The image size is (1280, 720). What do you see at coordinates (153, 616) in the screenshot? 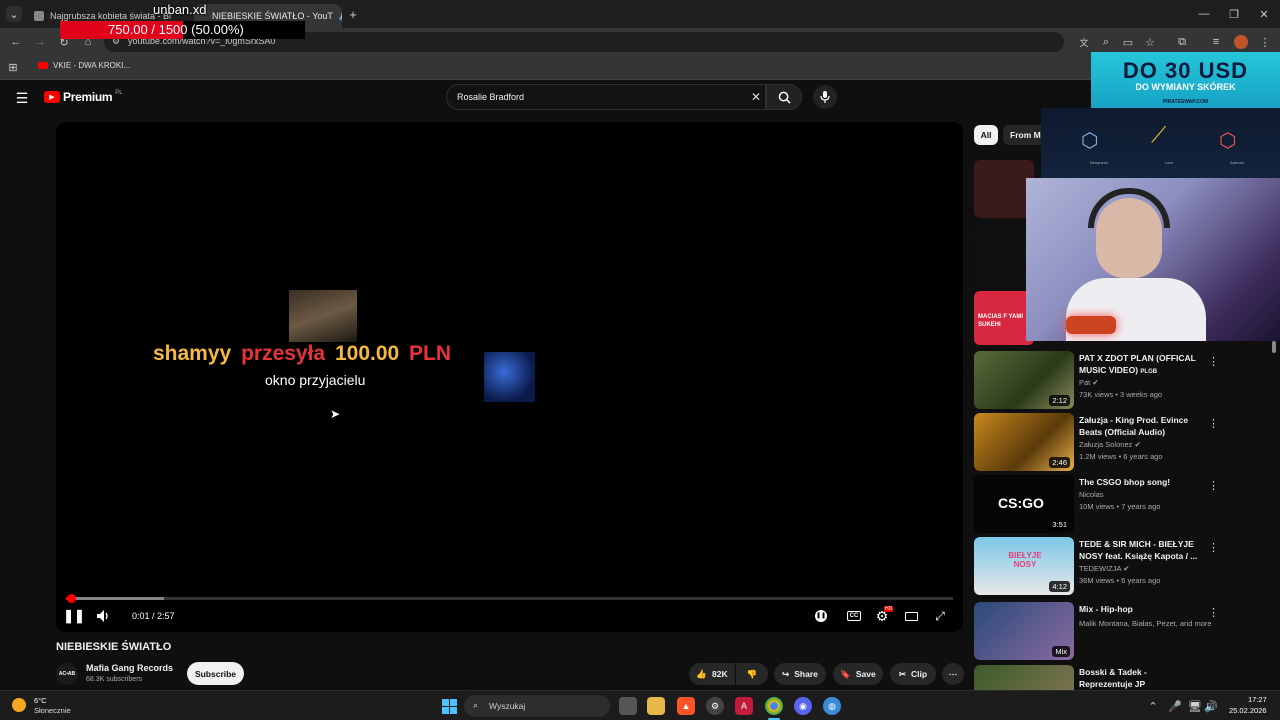
I see `time-display: 0:01 / 2:57` at bounding box center [153, 616].